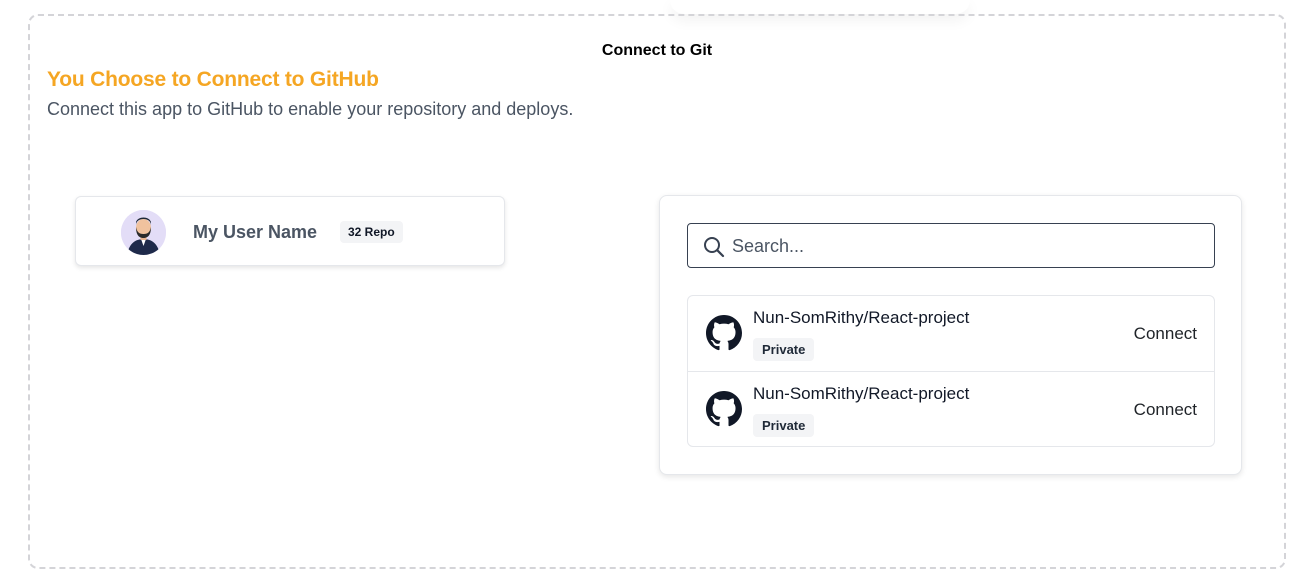  I want to click on repo-count-badge: 32 Repo, so click(371, 232).